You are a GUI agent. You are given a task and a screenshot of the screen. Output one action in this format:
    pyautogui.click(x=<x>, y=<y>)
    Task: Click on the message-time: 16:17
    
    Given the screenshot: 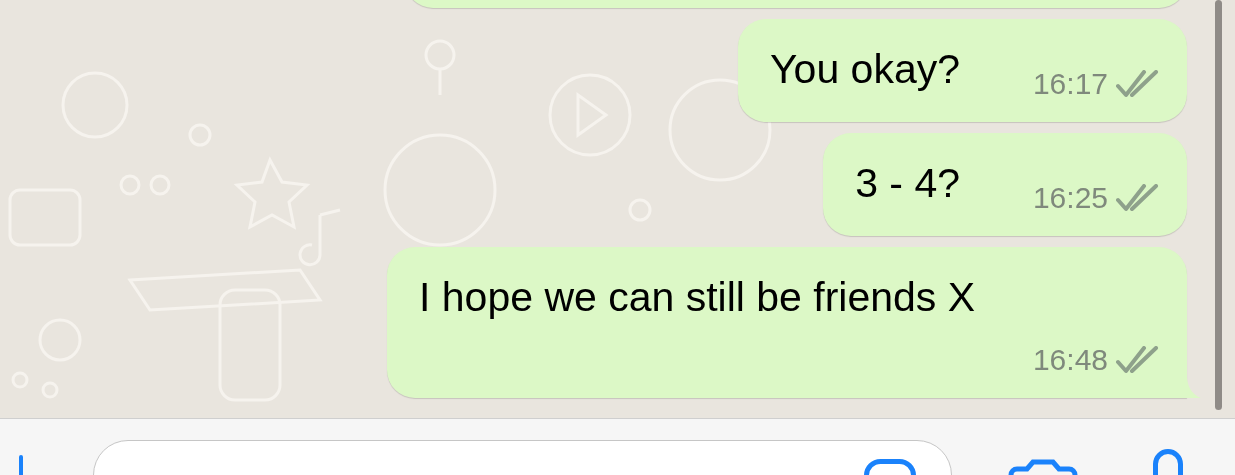 What is the action you would take?
    pyautogui.click(x=1070, y=84)
    